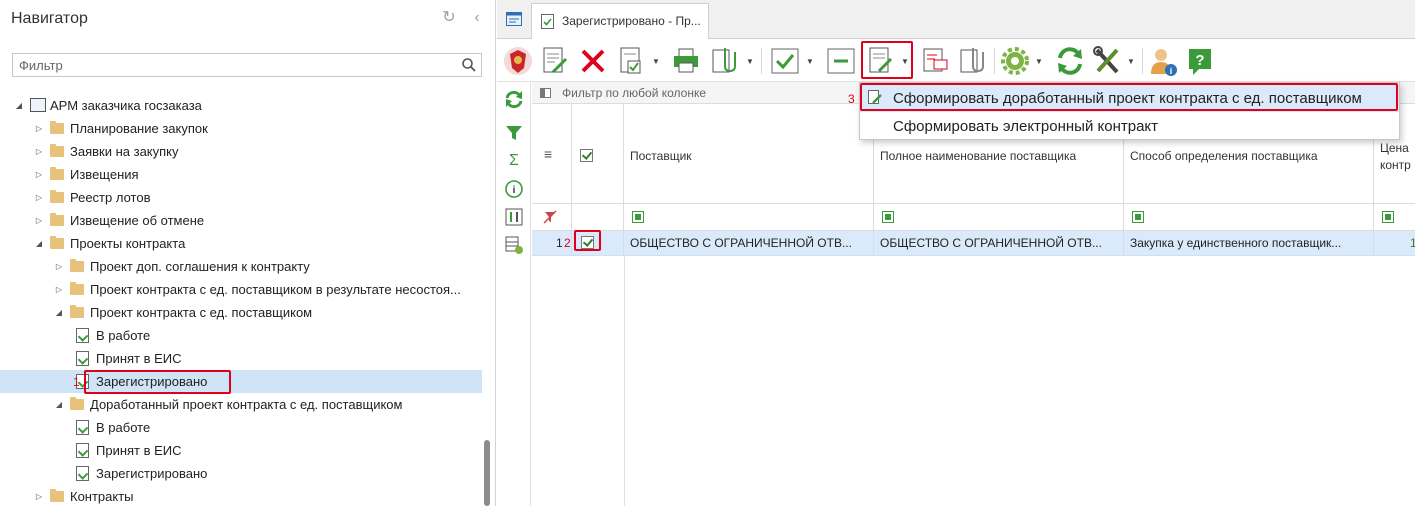 The height and width of the screenshot is (506, 1415). Describe the element at coordinates (123, 427) in the screenshot. I see `tree-item-label: В работе` at that location.